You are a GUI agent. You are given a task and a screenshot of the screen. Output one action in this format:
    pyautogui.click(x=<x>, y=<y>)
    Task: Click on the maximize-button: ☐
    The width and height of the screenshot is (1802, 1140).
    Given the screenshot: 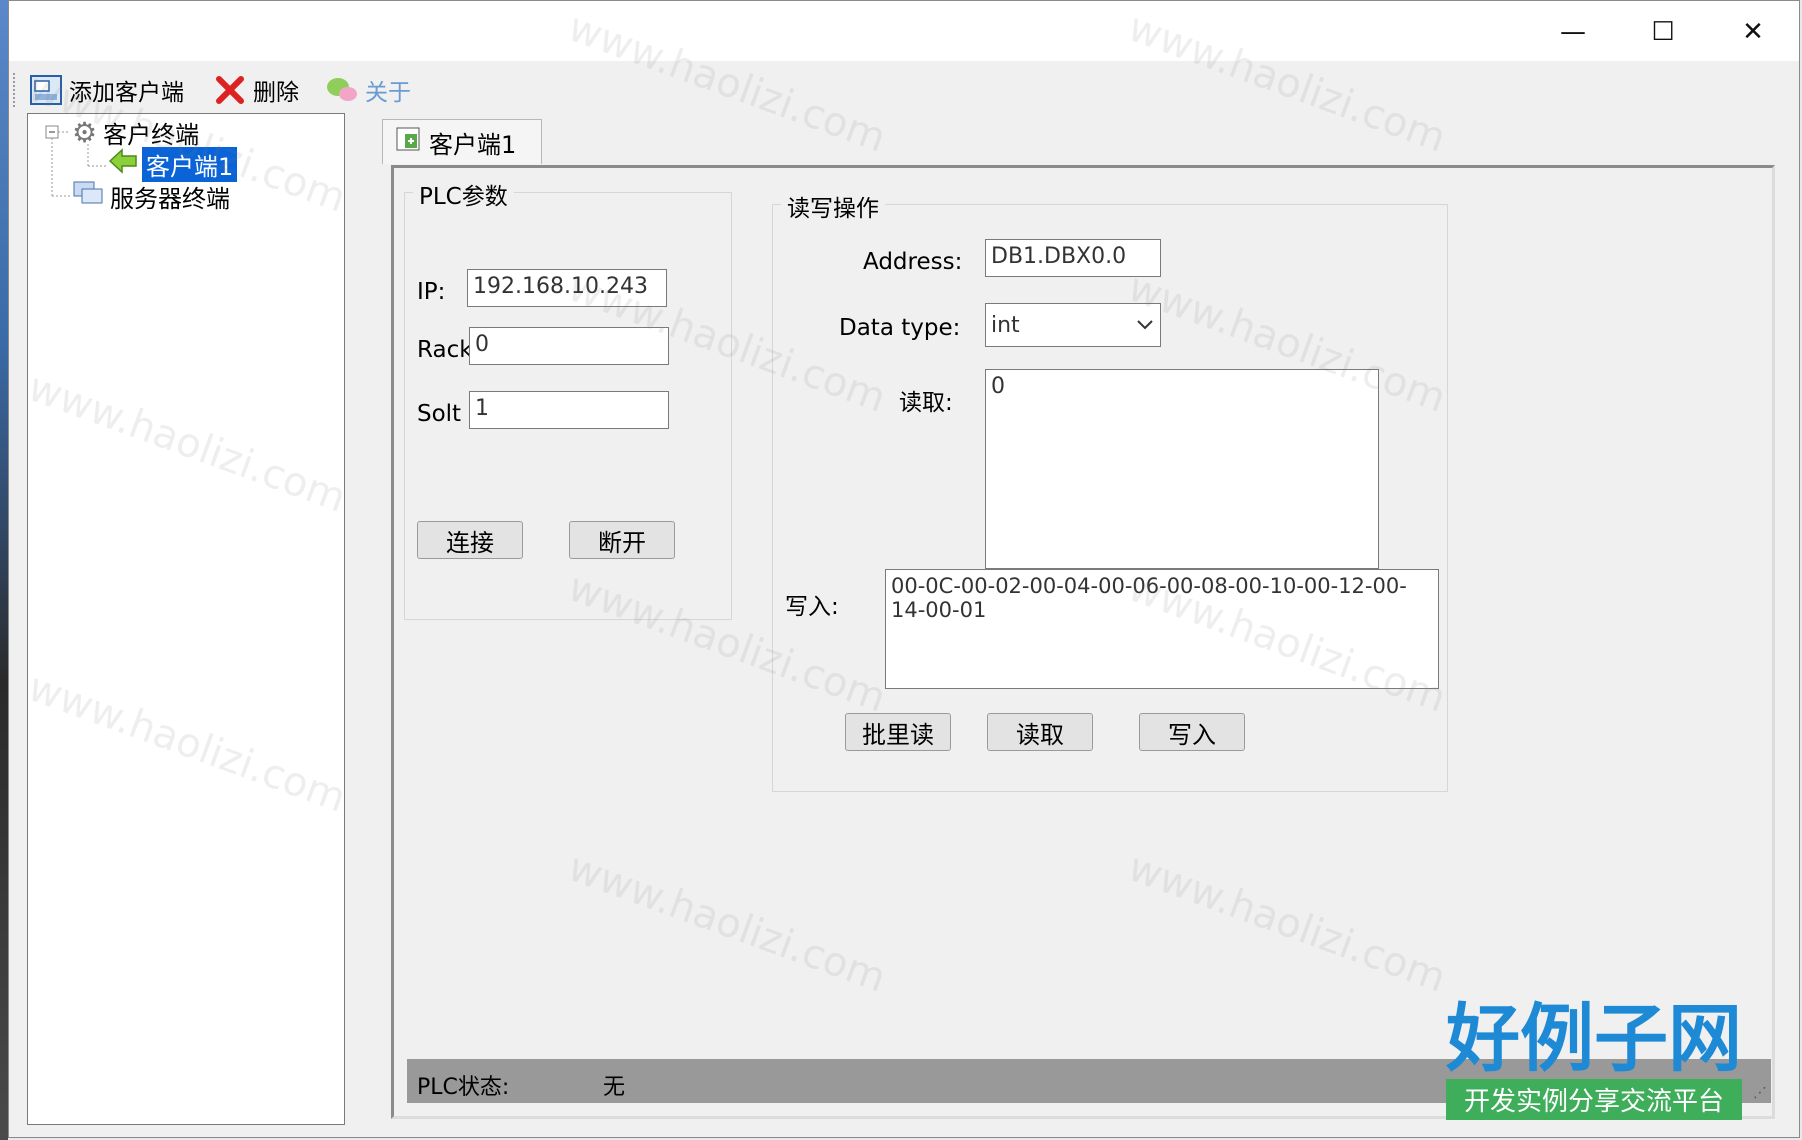 What is the action you would take?
    pyautogui.click(x=1663, y=32)
    